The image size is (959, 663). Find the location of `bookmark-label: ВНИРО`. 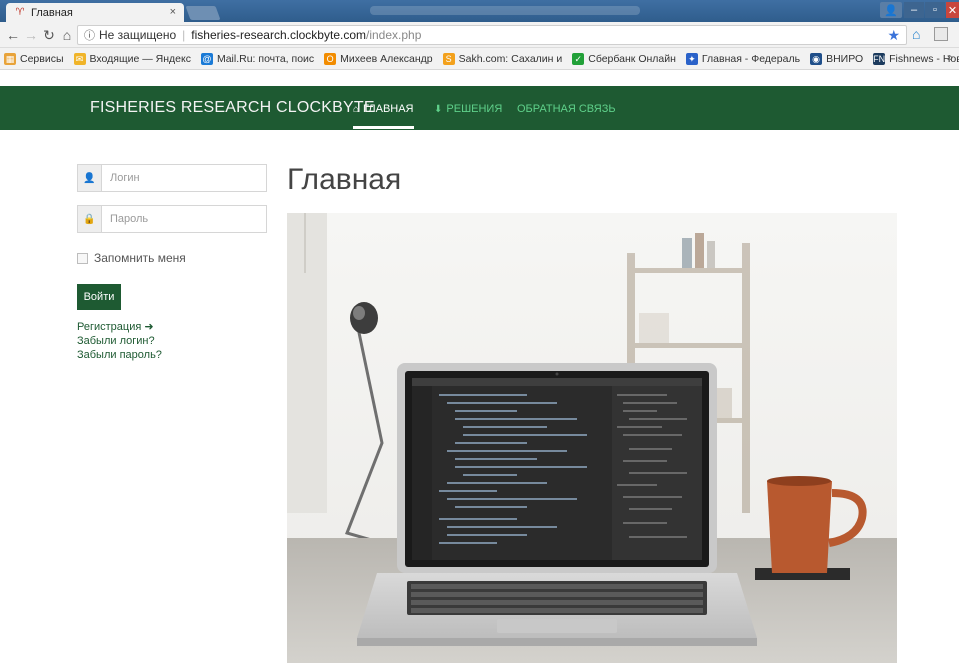

bookmark-label: ВНИРО is located at coordinates (845, 58).